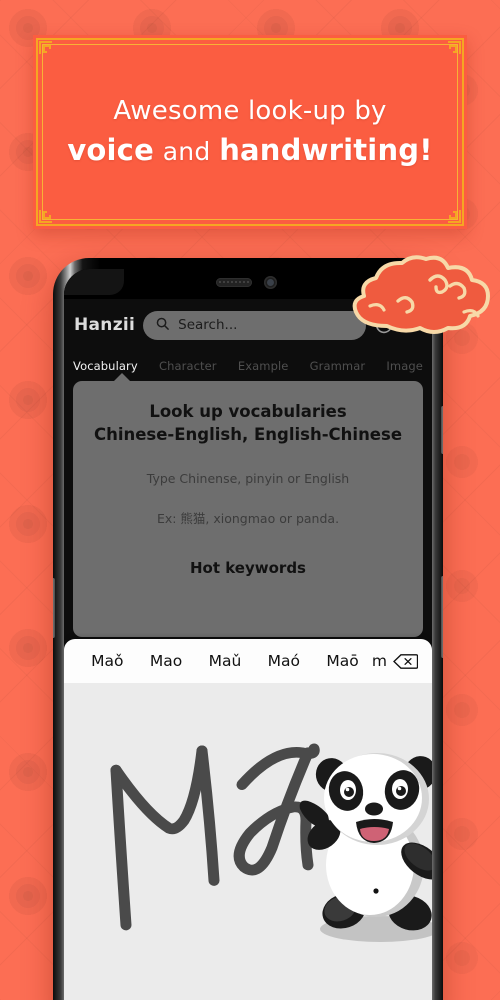 The image size is (500, 1000). Describe the element at coordinates (188, 366) in the screenshot. I see `tab-character: Character` at that location.